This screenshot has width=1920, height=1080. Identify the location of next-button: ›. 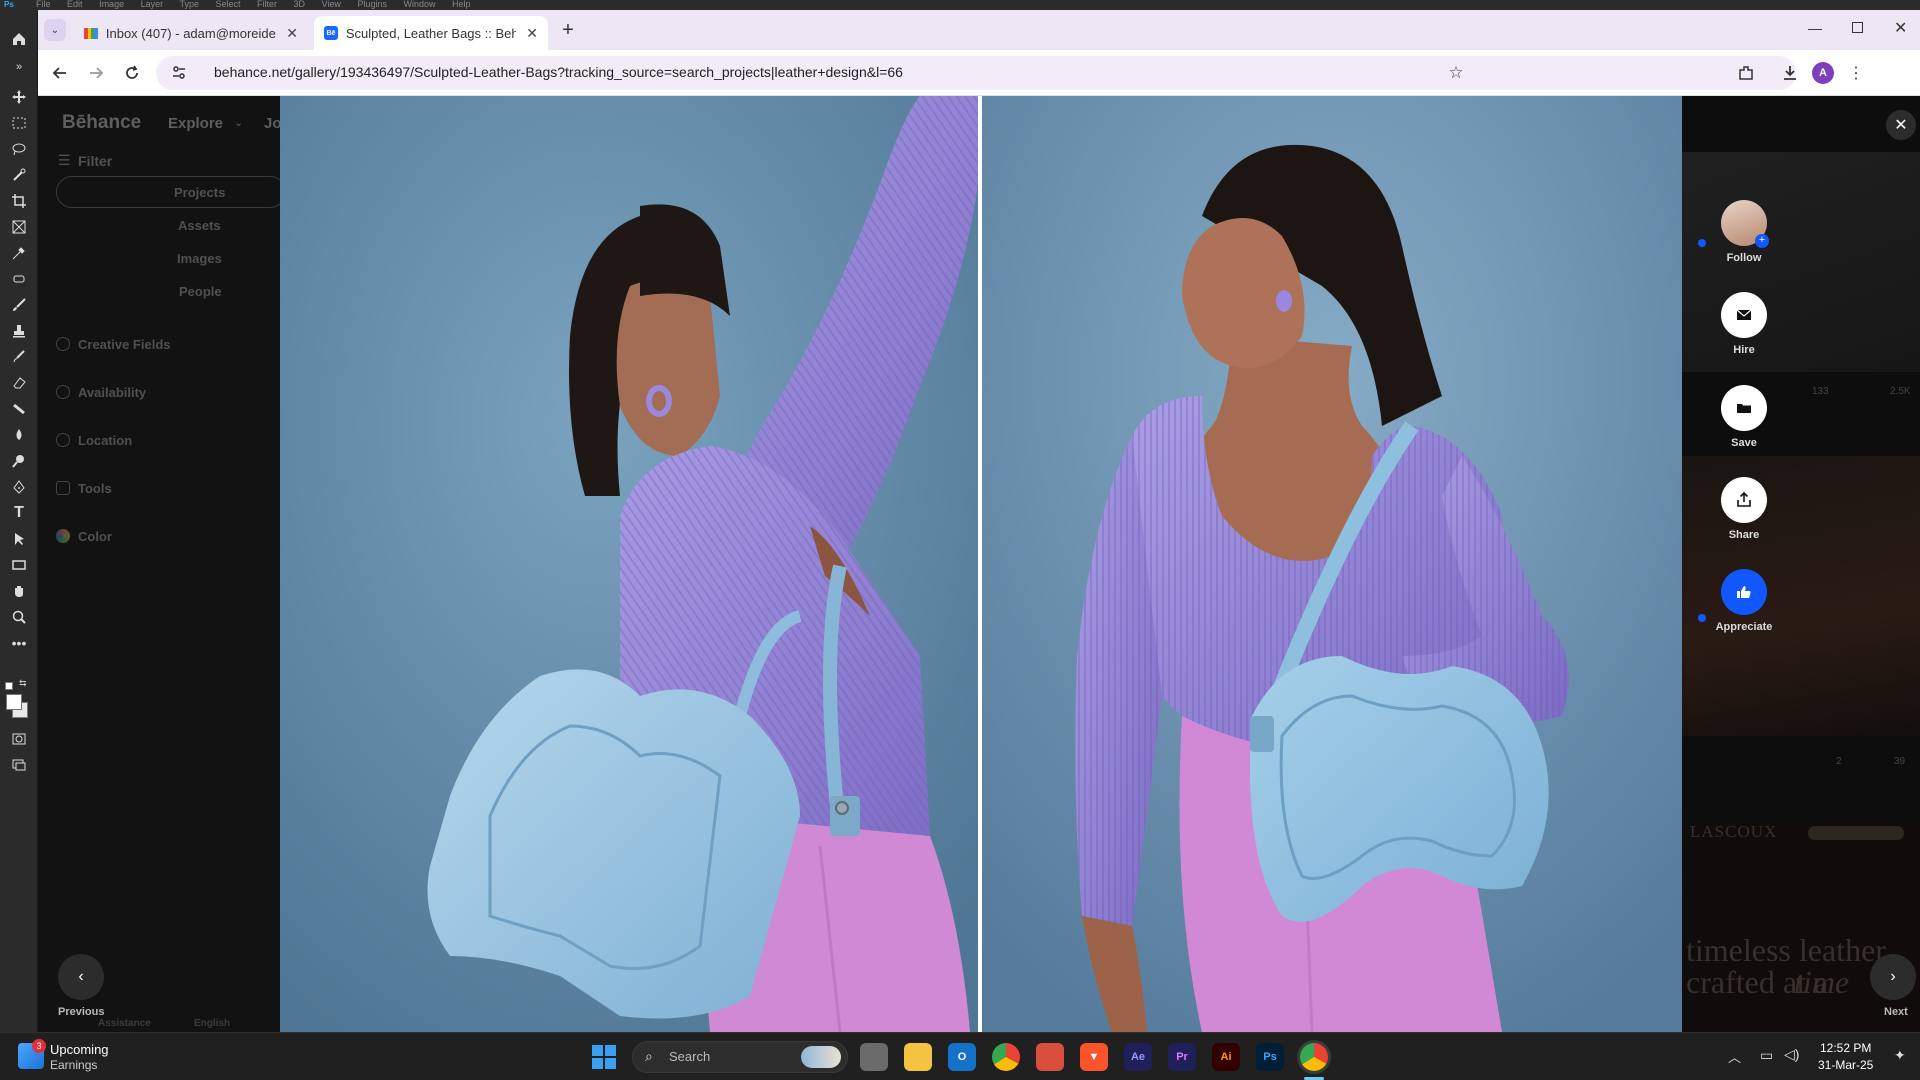
(1893, 977).